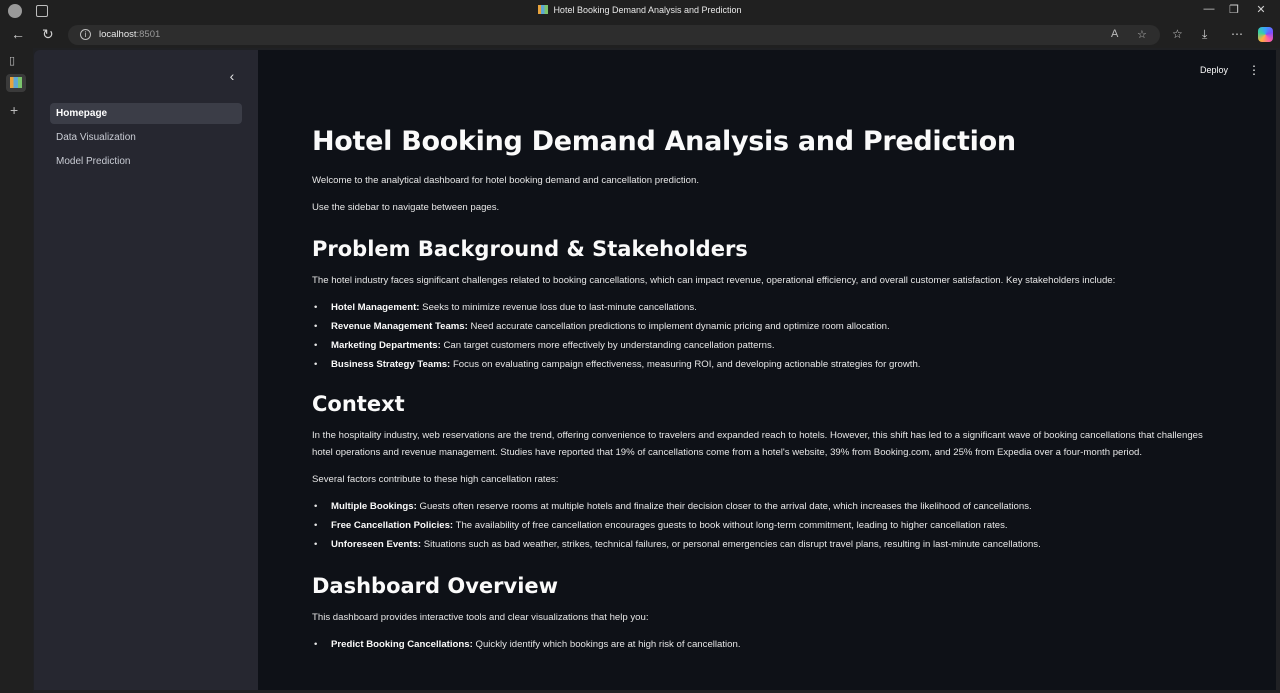 The width and height of the screenshot is (1280, 693). I want to click on sidebar-item-homepage: Homepage, so click(146, 113).